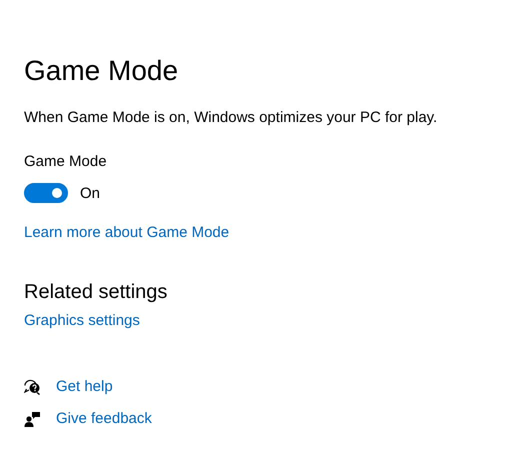  I want to click on help-icon, so click(32, 387).